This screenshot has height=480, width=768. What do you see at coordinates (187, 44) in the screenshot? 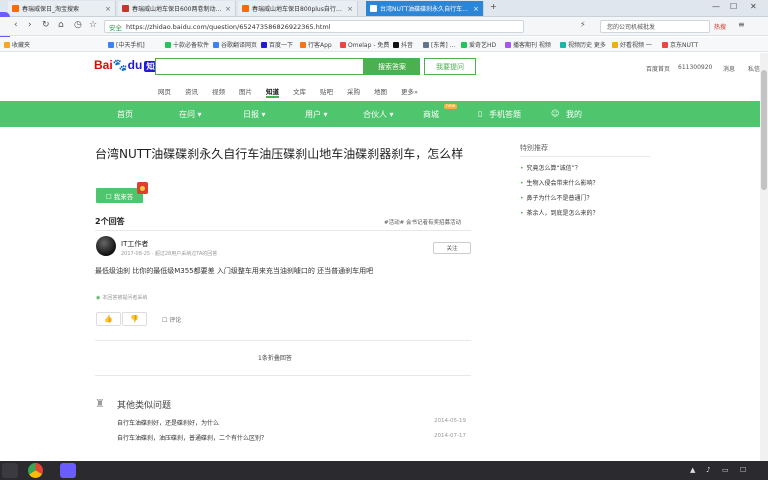
I see `bookmark-item: 十款必备软件` at bounding box center [187, 44].